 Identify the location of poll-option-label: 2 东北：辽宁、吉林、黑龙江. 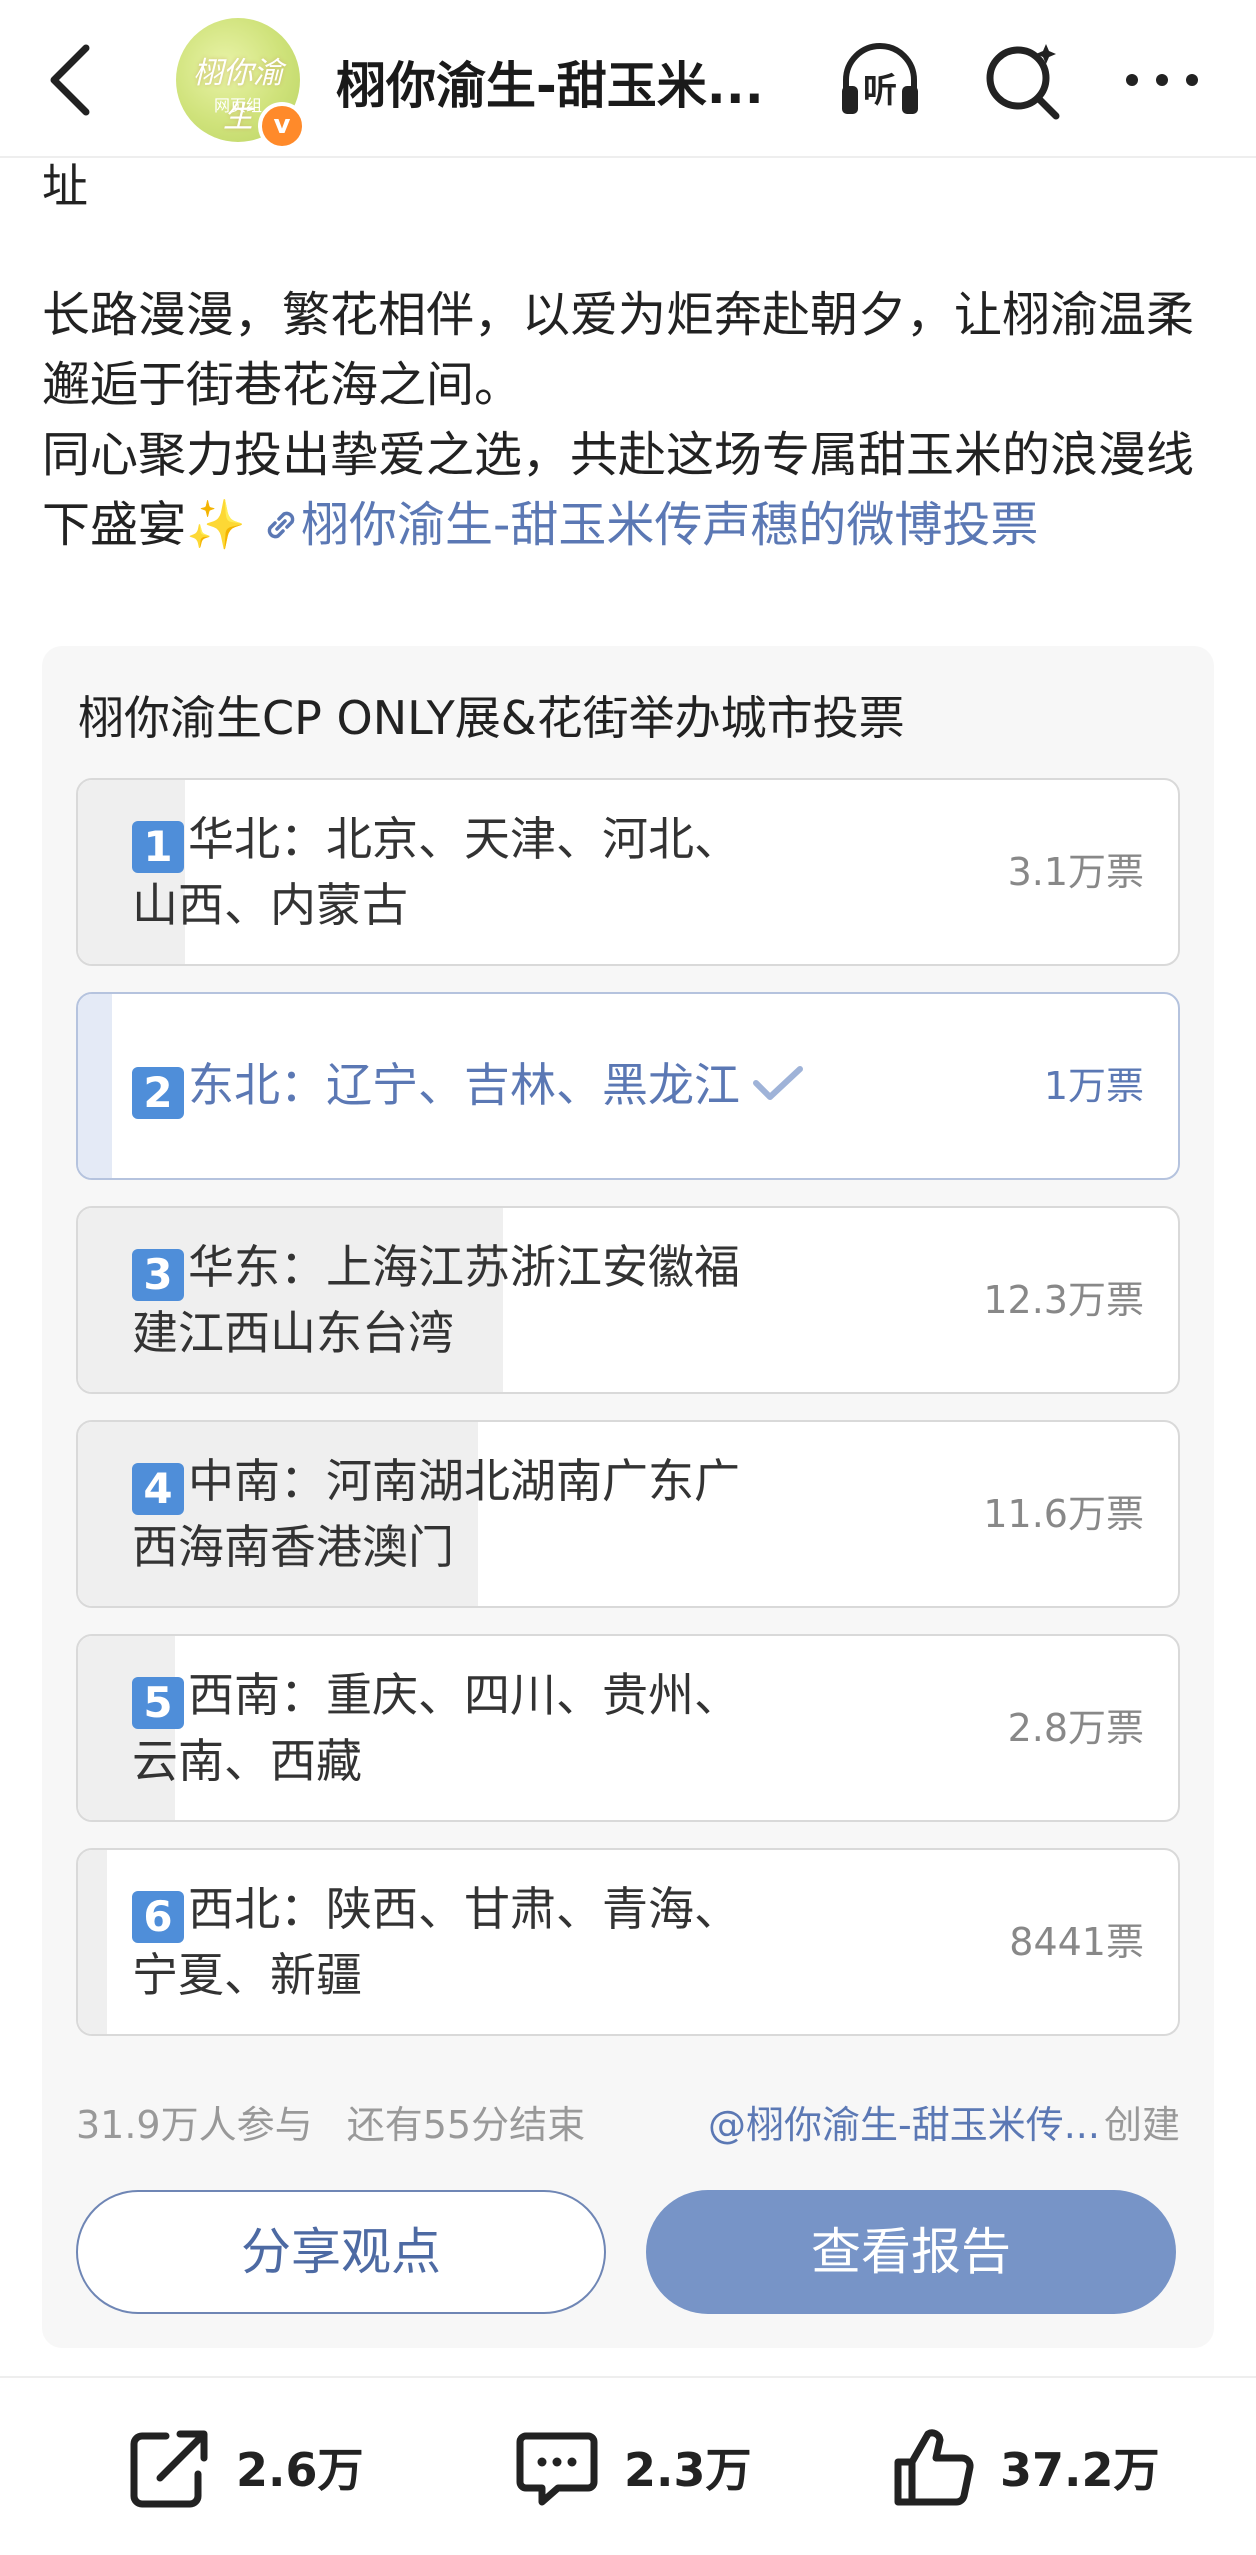
(512, 1086).